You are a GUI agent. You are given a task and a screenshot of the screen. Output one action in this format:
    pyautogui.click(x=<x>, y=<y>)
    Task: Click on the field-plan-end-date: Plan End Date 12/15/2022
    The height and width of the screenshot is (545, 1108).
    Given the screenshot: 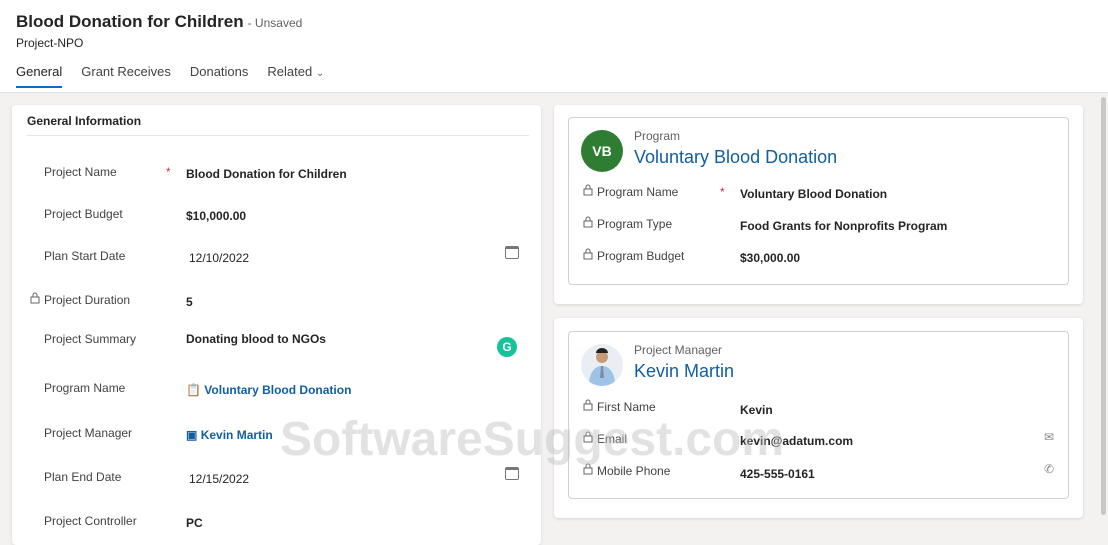 What is the action you would take?
    pyautogui.click(x=276, y=478)
    